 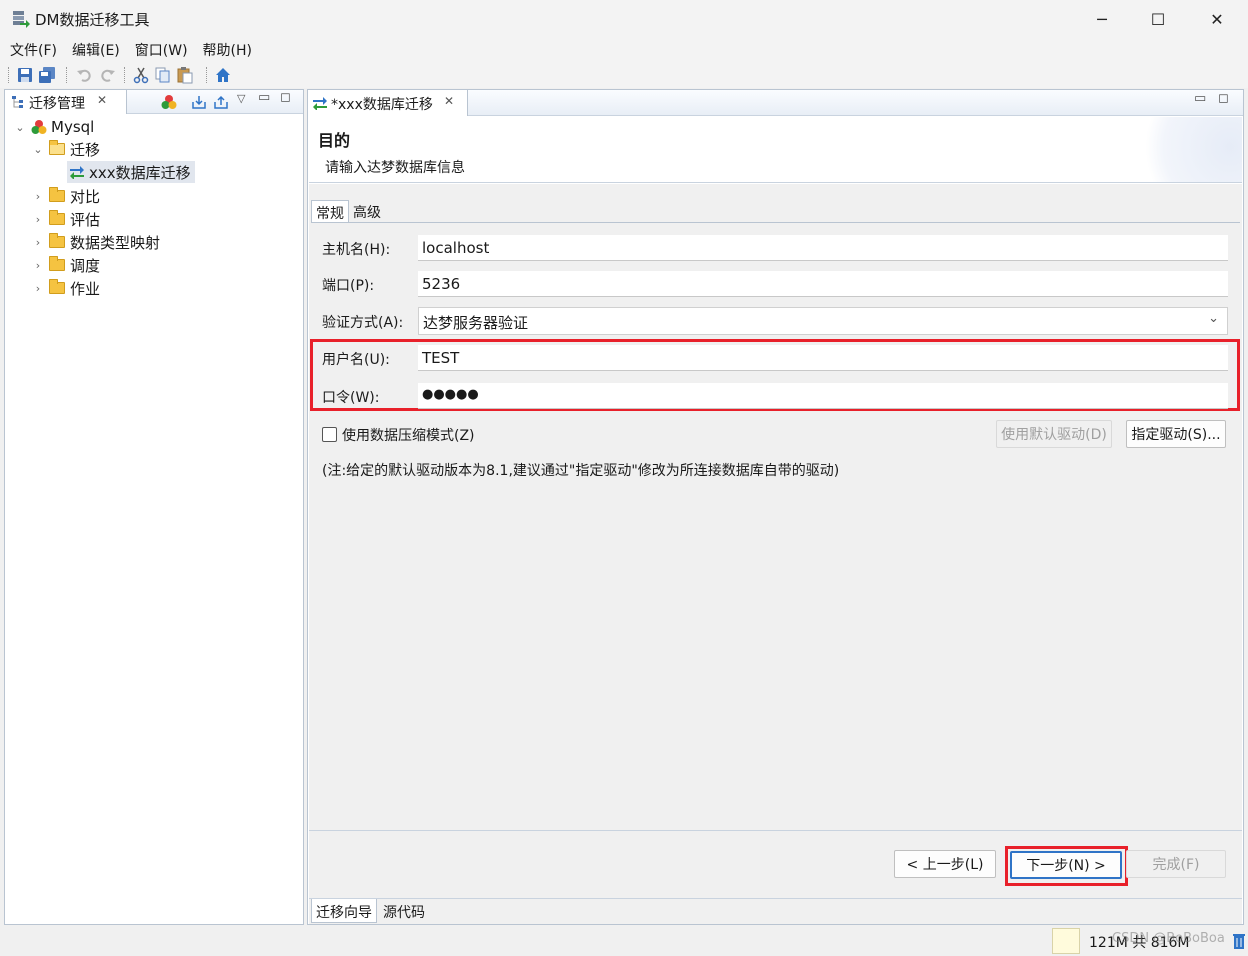 I want to click on tab-migration-management: 迁移管理 ✕, so click(x=66, y=102).